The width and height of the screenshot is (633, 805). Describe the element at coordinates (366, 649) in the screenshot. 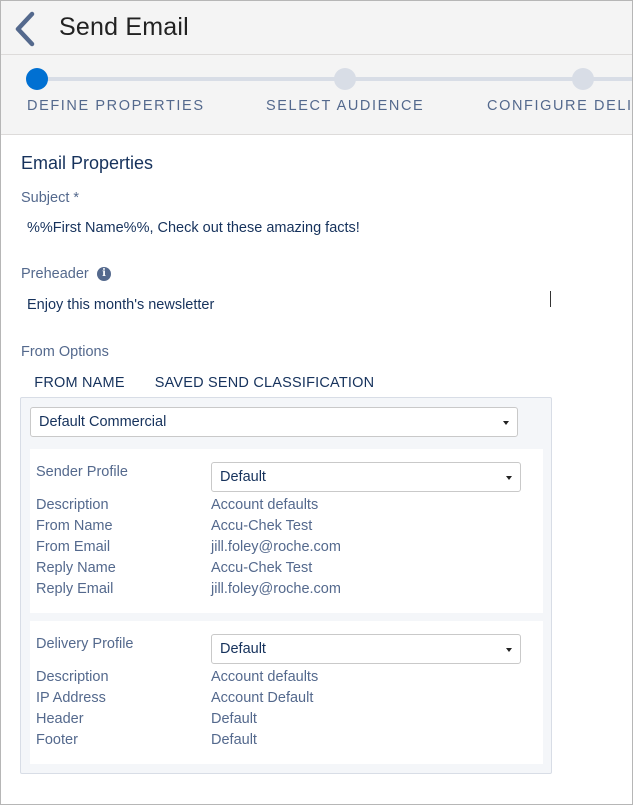

I see `delivery-profile-select: Default` at that location.